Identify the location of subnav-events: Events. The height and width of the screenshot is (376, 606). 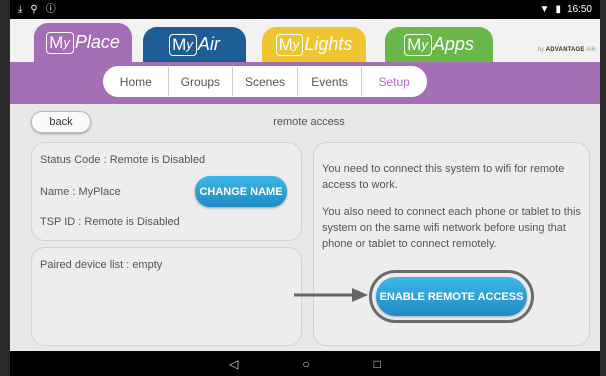
(330, 81).